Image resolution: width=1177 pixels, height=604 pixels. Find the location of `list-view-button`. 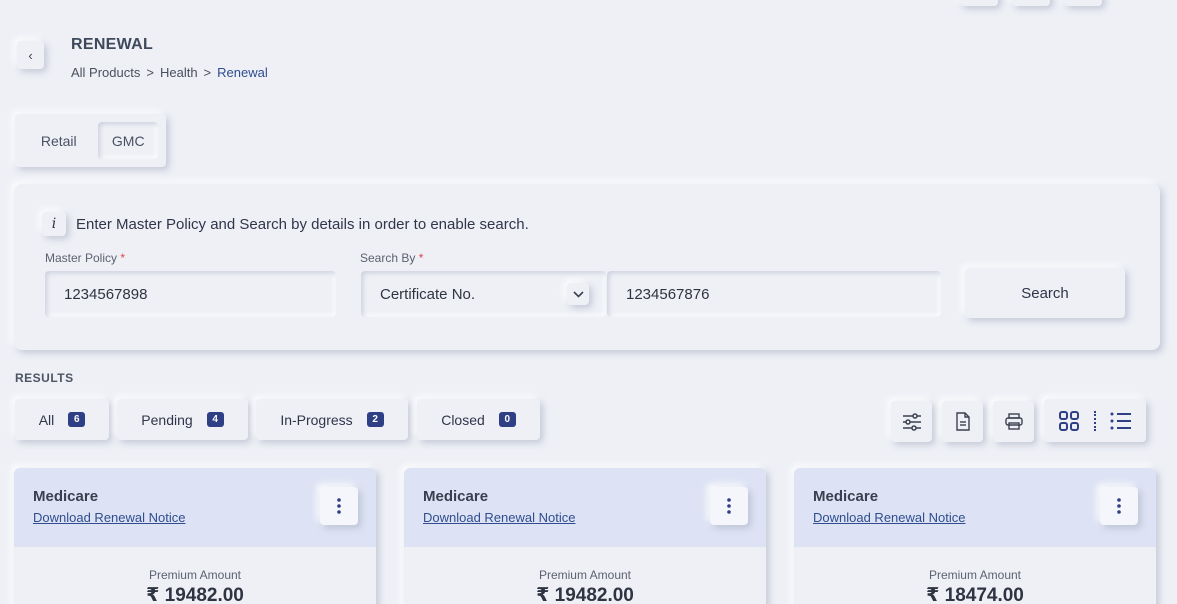

list-view-button is located at coordinates (1121, 420).